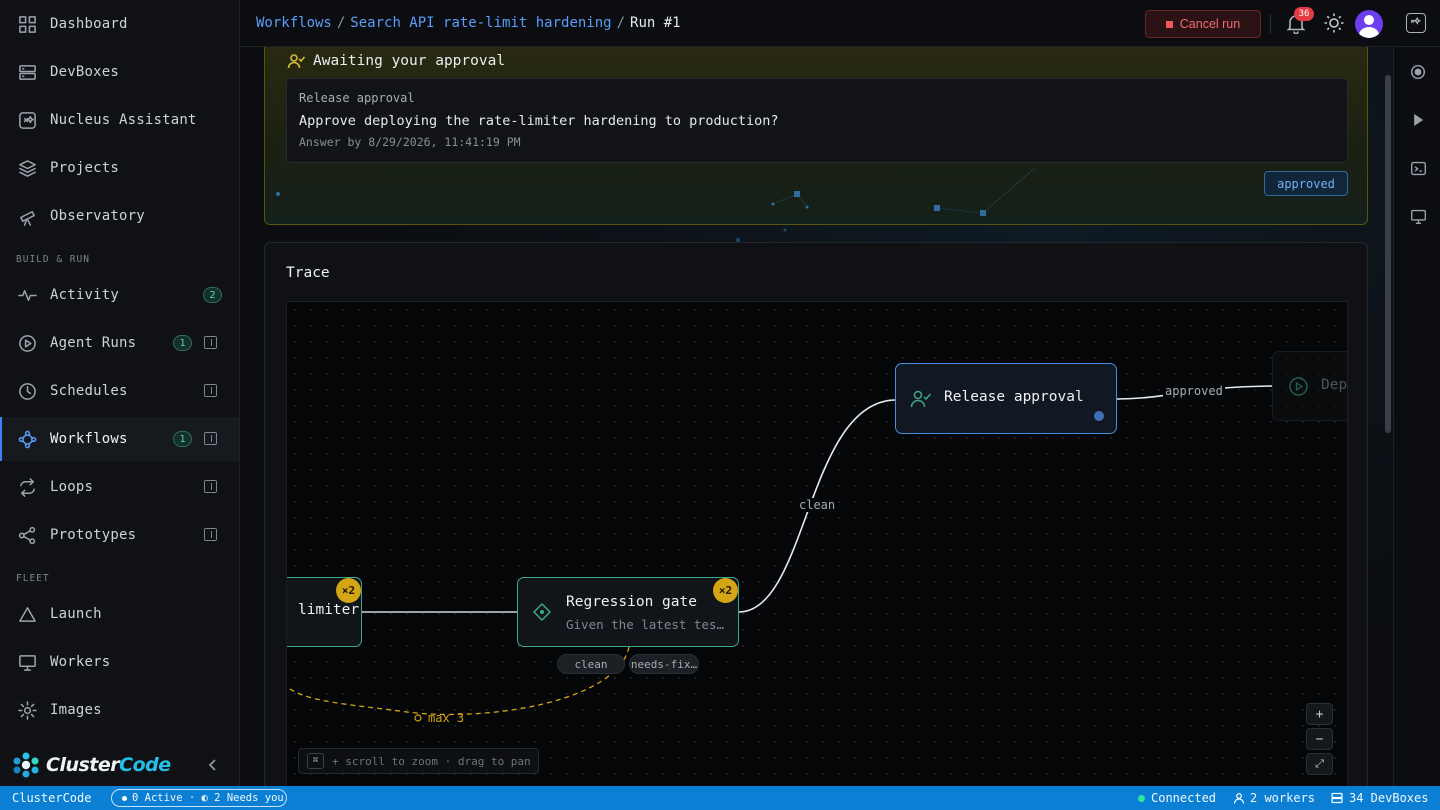 The image size is (1440, 810). I want to click on gate-icon, so click(542, 612).